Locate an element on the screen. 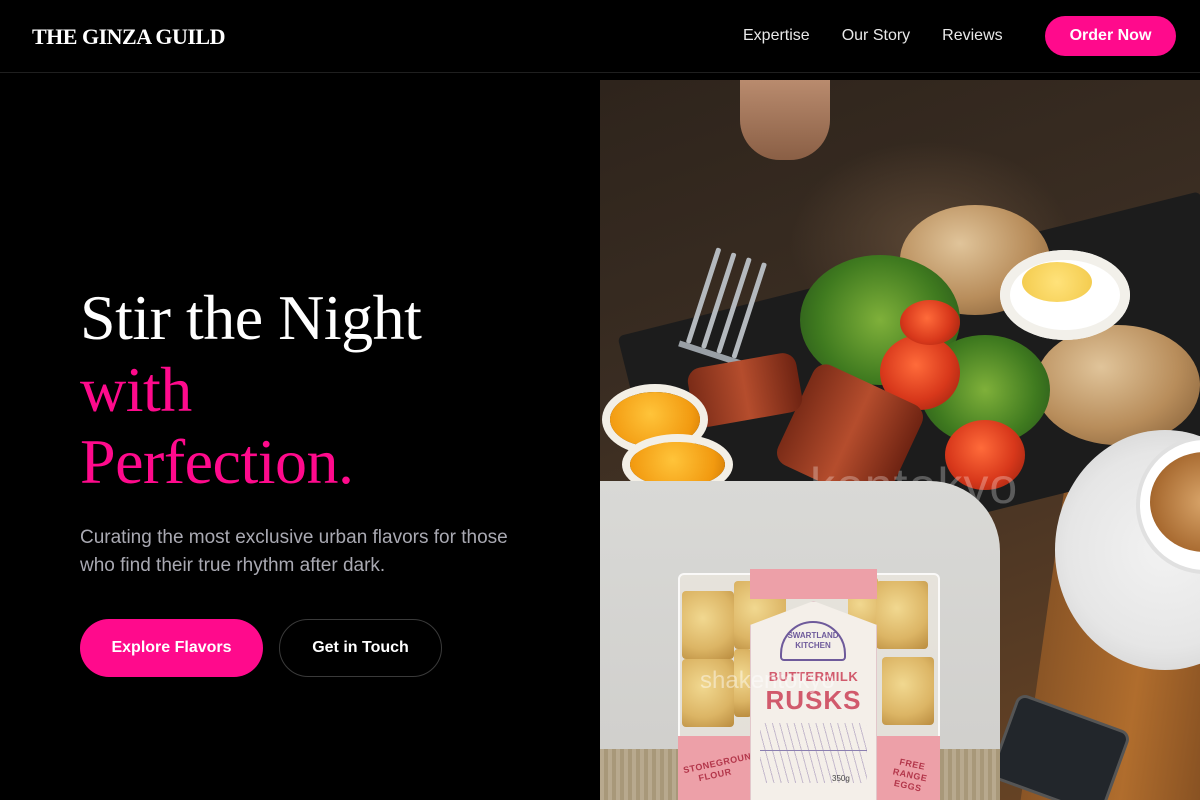 The height and width of the screenshot is (800, 1200). product-watermark: shakentokyo is located at coordinates (767, 680).